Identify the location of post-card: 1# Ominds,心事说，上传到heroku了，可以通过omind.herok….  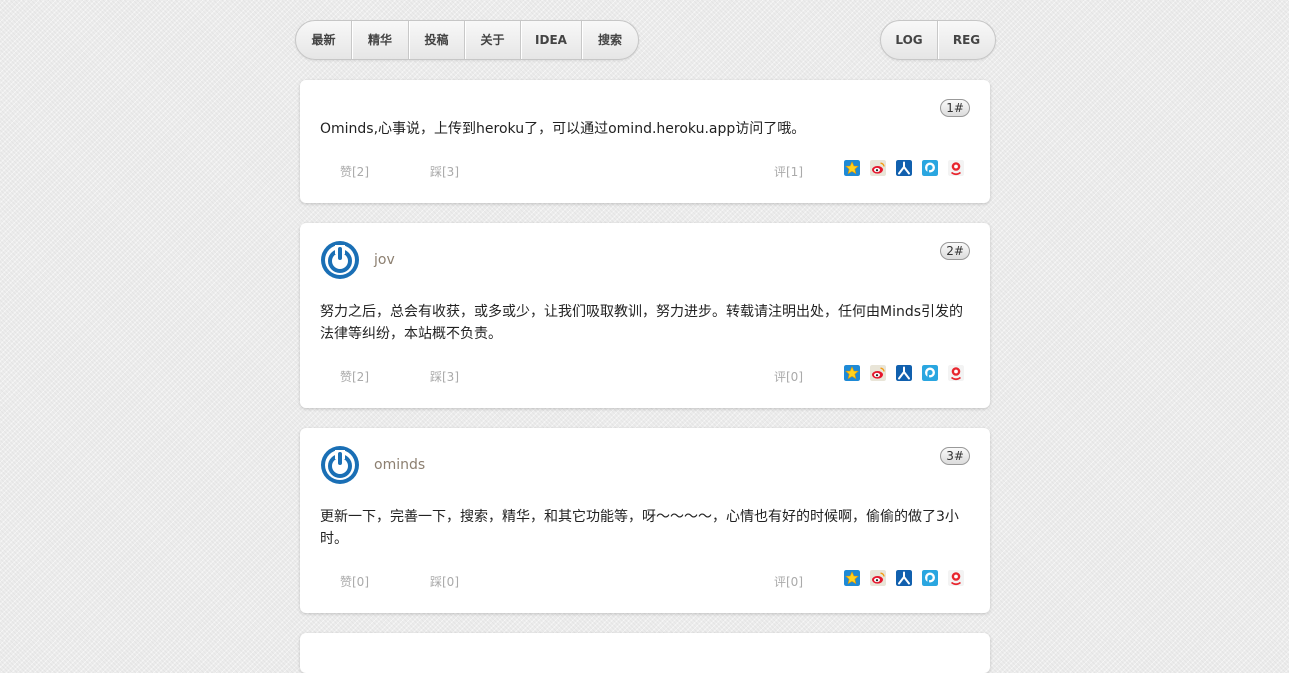
(645, 141).